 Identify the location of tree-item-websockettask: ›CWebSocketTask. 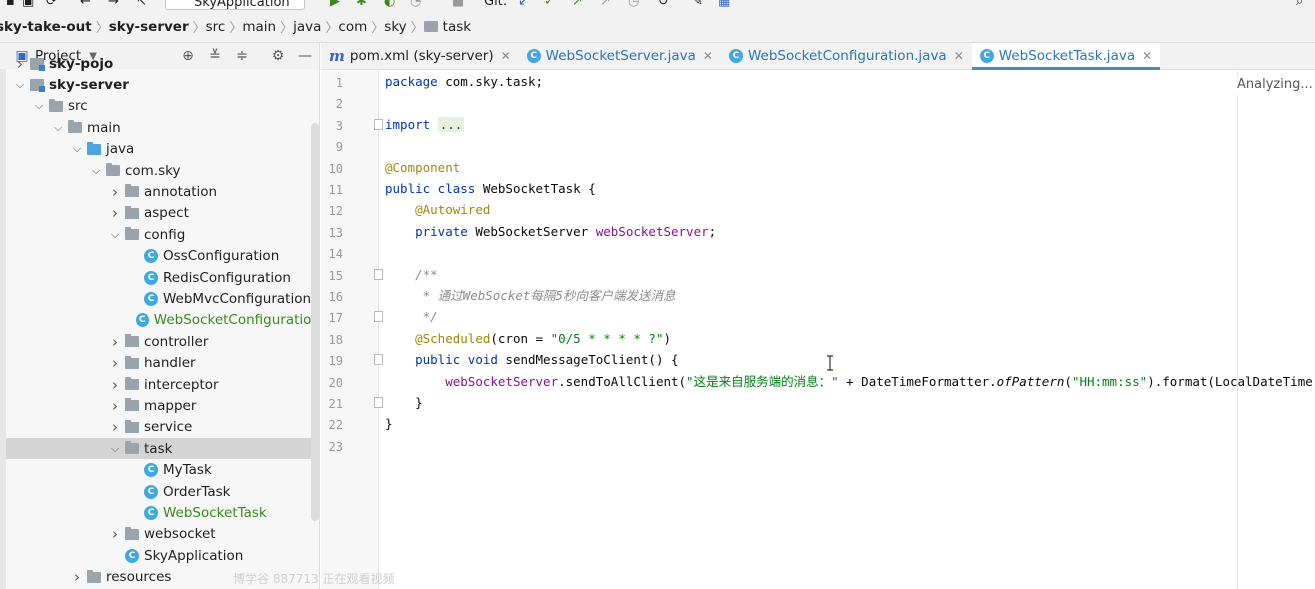
(162, 512).